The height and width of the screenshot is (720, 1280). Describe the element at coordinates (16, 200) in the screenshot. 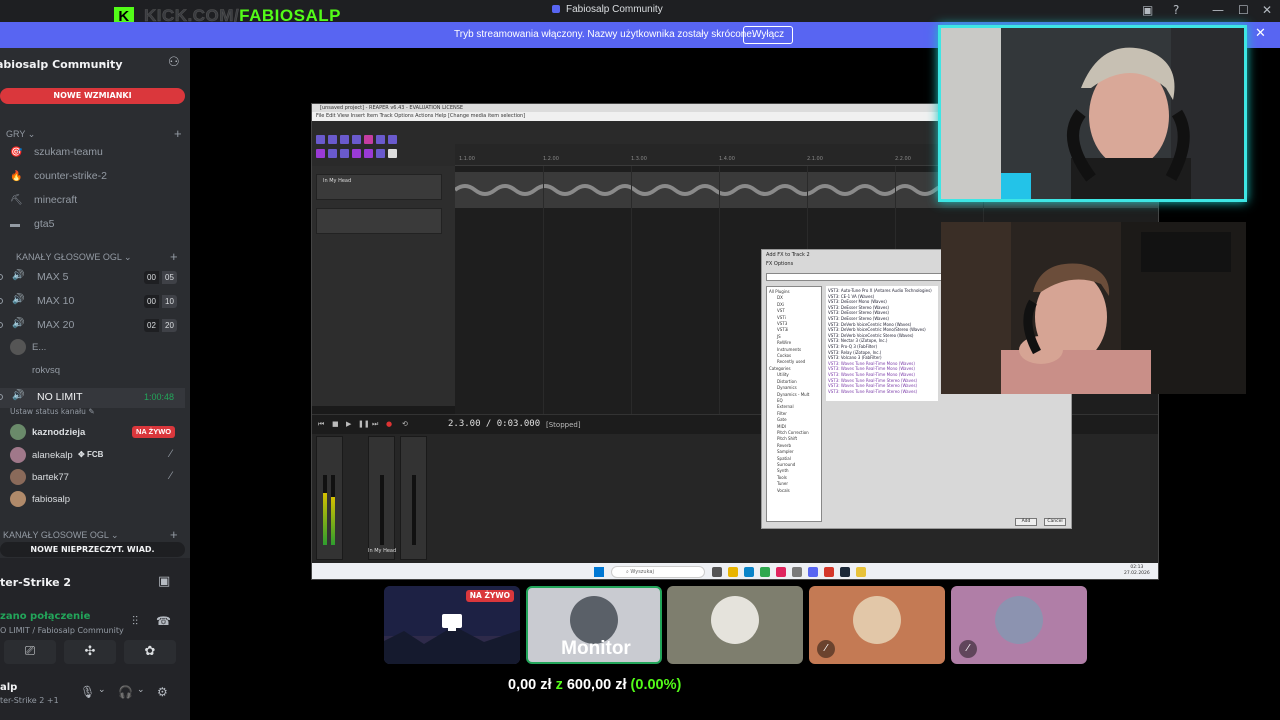

I see `channel-emoji-icon: ⛏` at that location.